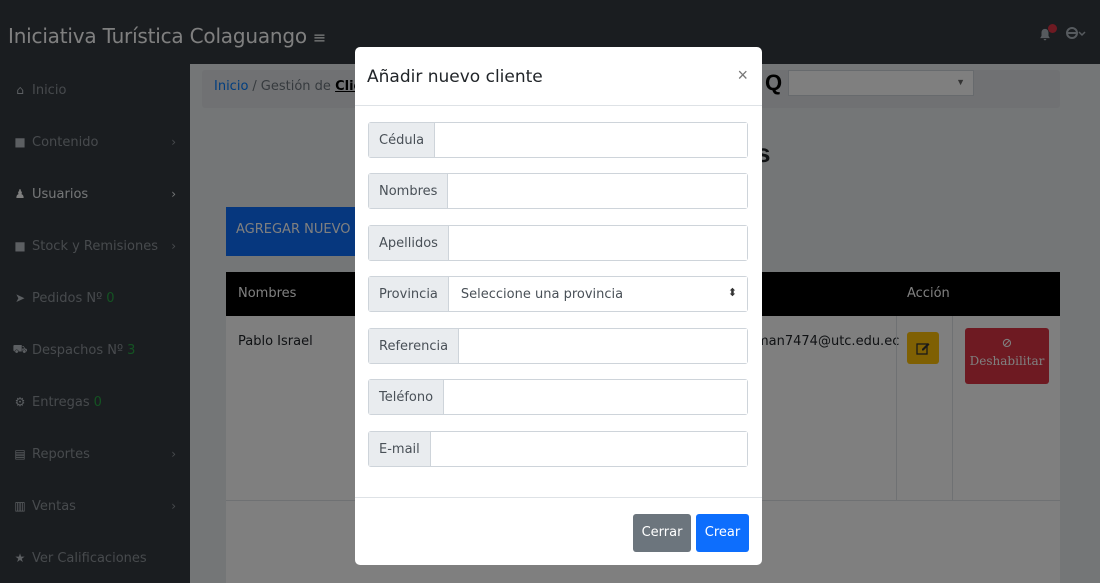 The image size is (1100, 583). Describe the element at coordinates (588, 449) in the screenshot. I see `email-input` at that location.